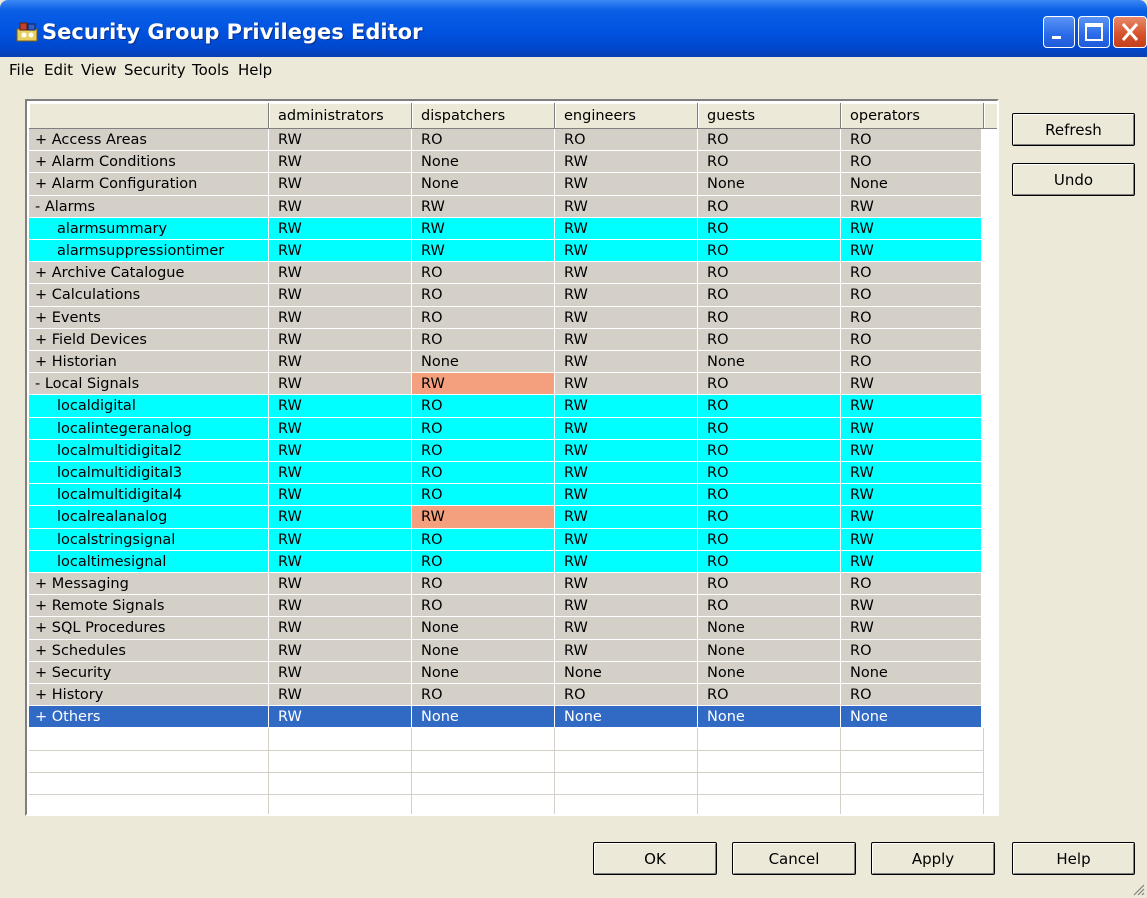  What do you see at coordinates (506, 450) in the screenshot?
I see `table-row: localmultidigital2 RW RO RW RO RW` at bounding box center [506, 450].